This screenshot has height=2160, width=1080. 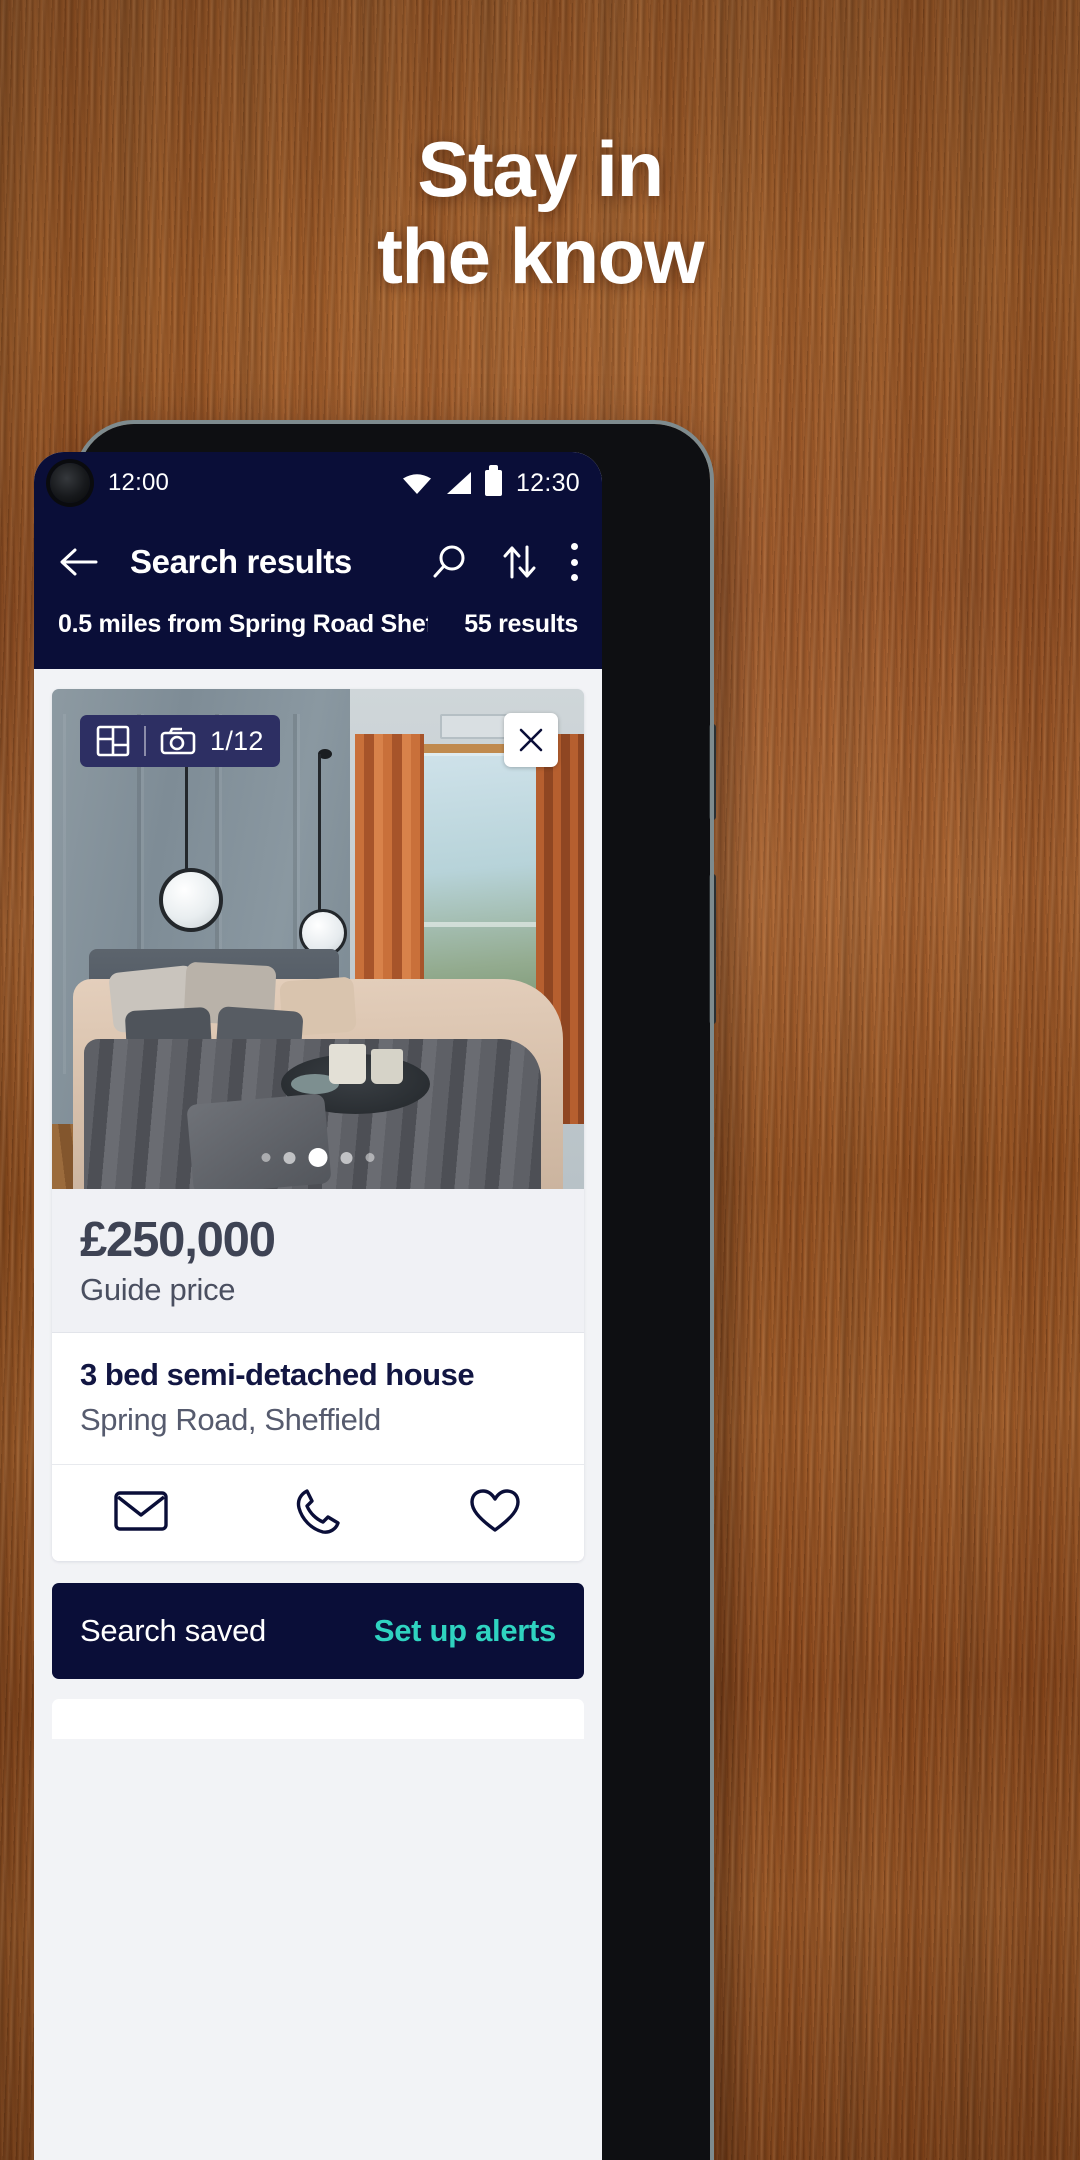 What do you see at coordinates (318, 1631) in the screenshot?
I see `search-saved-banner: Search saved Set up alerts` at bounding box center [318, 1631].